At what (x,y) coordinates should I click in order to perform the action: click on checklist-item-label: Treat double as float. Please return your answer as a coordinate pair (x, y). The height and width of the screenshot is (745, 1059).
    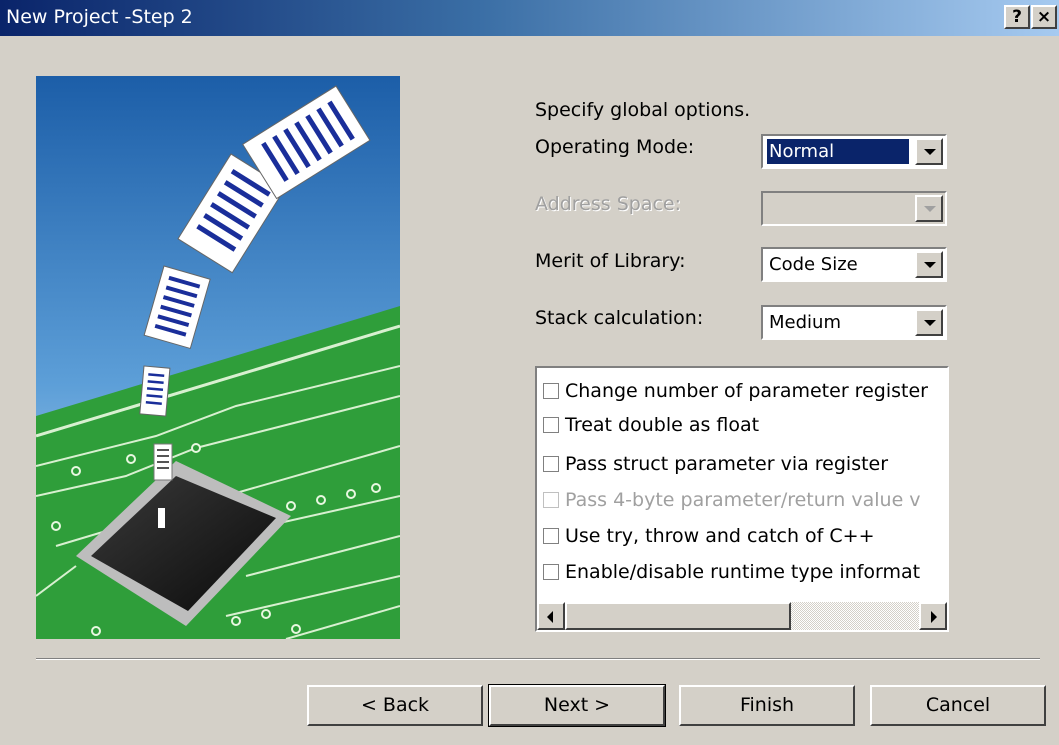
    Looking at the image, I should click on (662, 425).